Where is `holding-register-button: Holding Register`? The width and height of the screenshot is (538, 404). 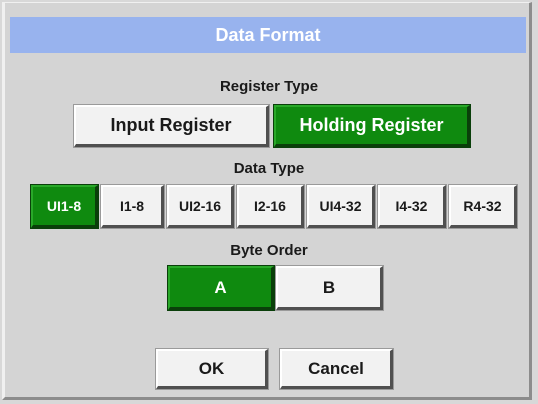 holding-register-button: Holding Register is located at coordinates (372, 126).